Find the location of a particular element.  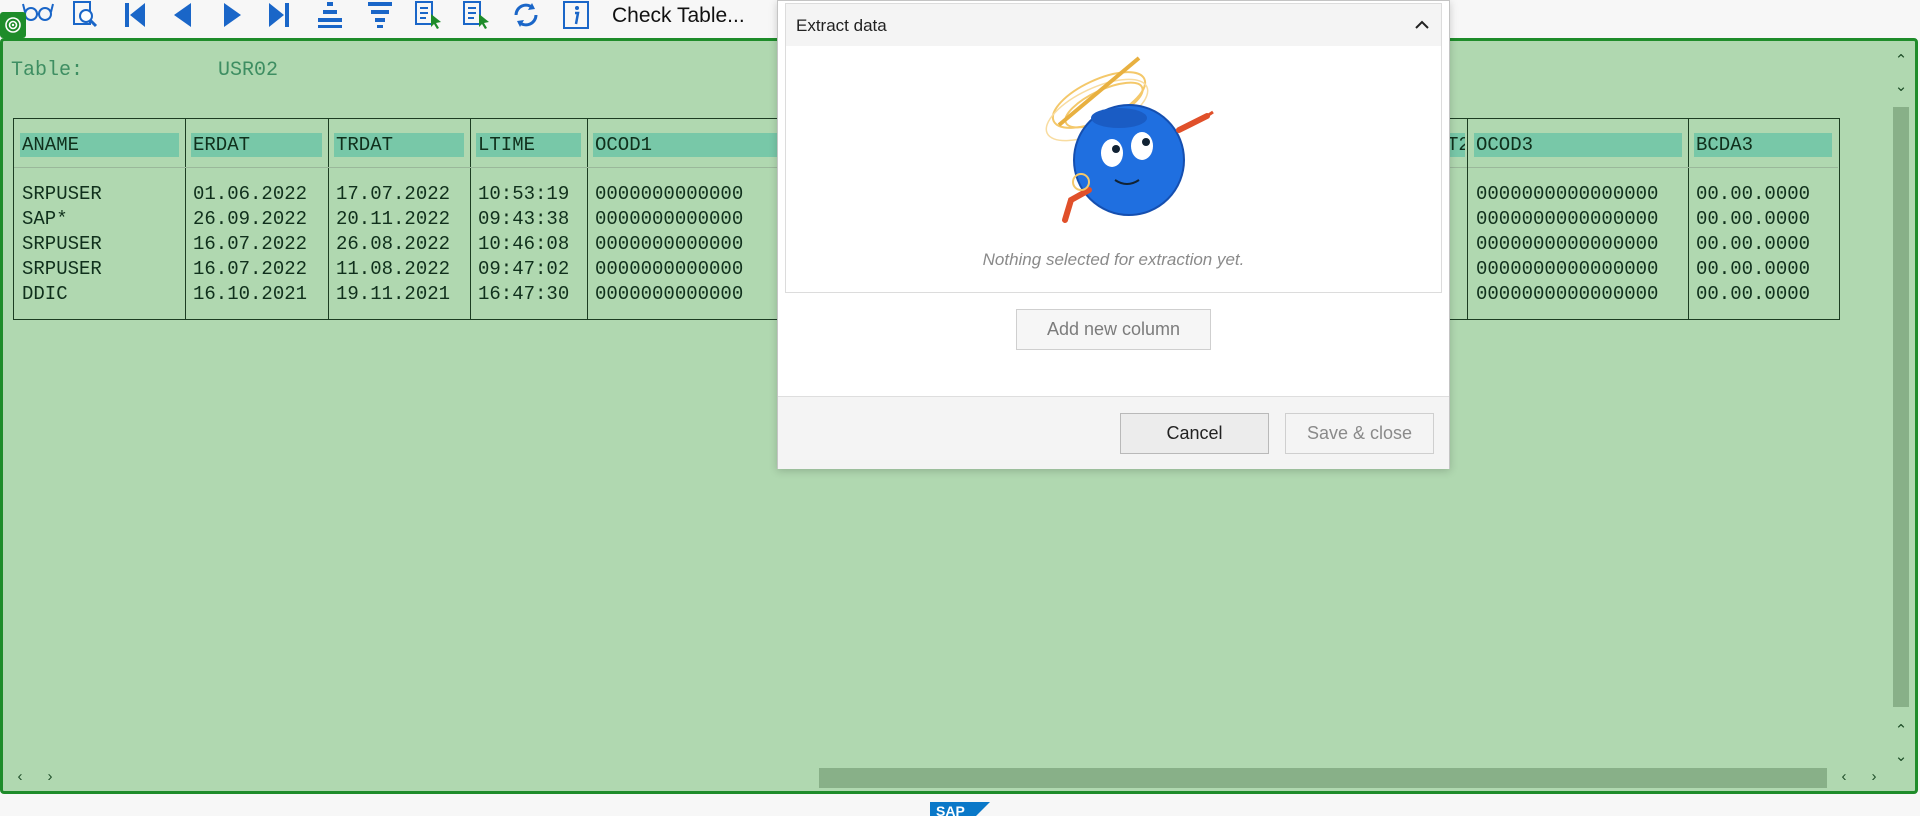

next-page-icon is located at coordinates (232, 15).